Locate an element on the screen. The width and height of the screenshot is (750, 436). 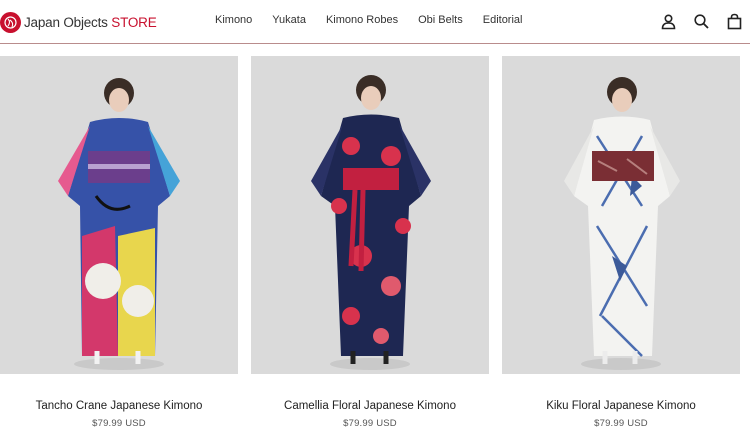
nav-yukata: Yukata is located at coordinates (289, 20).